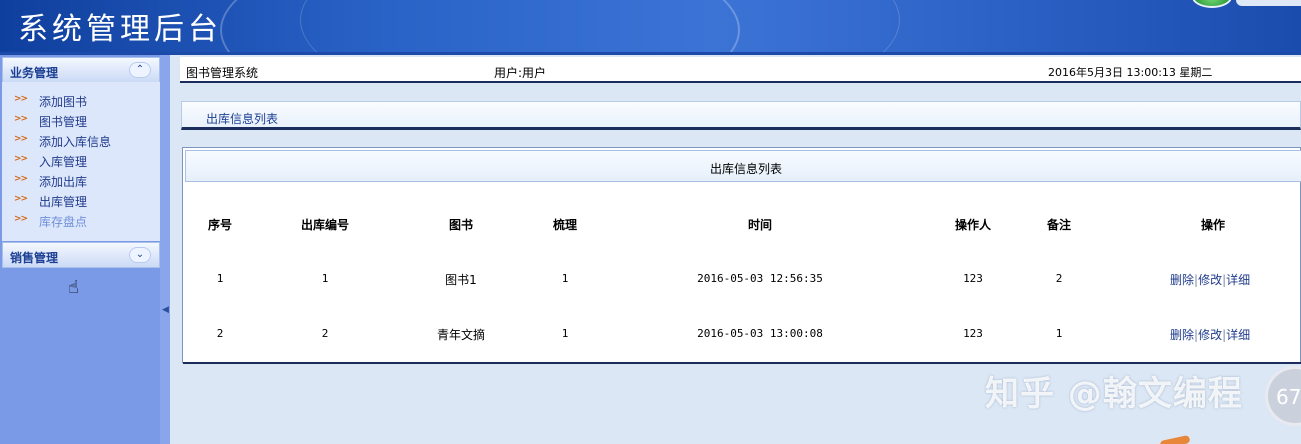 The height and width of the screenshot is (444, 1301). I want to click on sidebar-item-inbound-management: >> 入库管理, so click(82, 161).